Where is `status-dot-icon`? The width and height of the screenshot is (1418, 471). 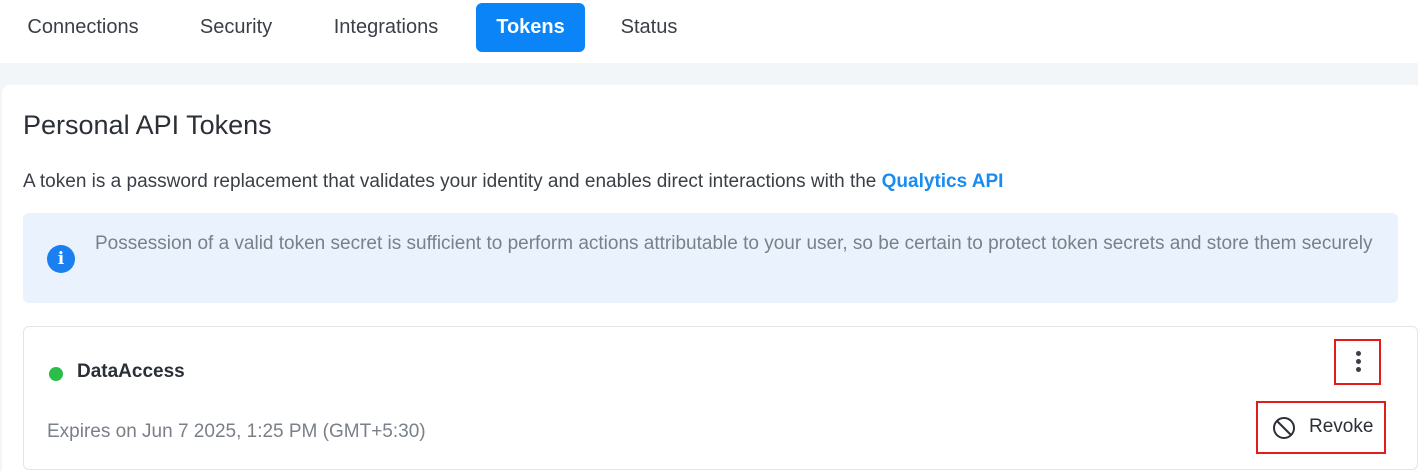 status-dot-icon is located at coordinates (56, 374).